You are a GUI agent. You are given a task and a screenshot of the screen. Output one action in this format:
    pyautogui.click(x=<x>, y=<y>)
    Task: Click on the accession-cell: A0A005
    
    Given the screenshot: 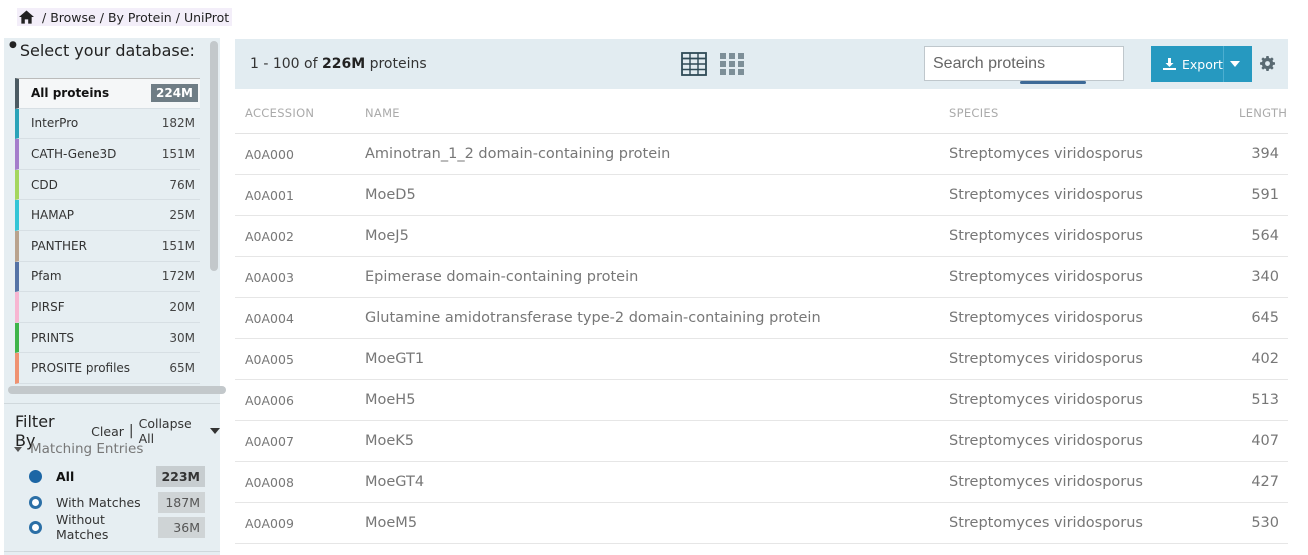 What is the action you would take?
    pyautogui.click(x=294, y=359)
    